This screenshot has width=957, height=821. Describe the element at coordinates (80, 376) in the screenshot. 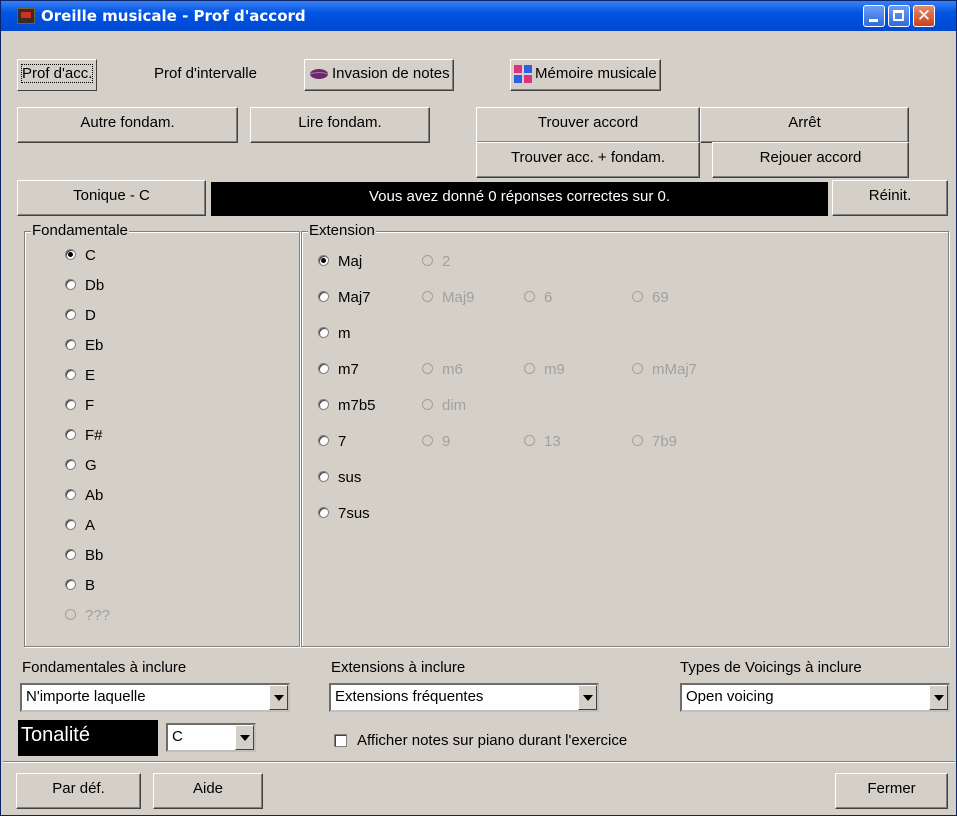

I see `radio-fondamentale-4: E` at that location.